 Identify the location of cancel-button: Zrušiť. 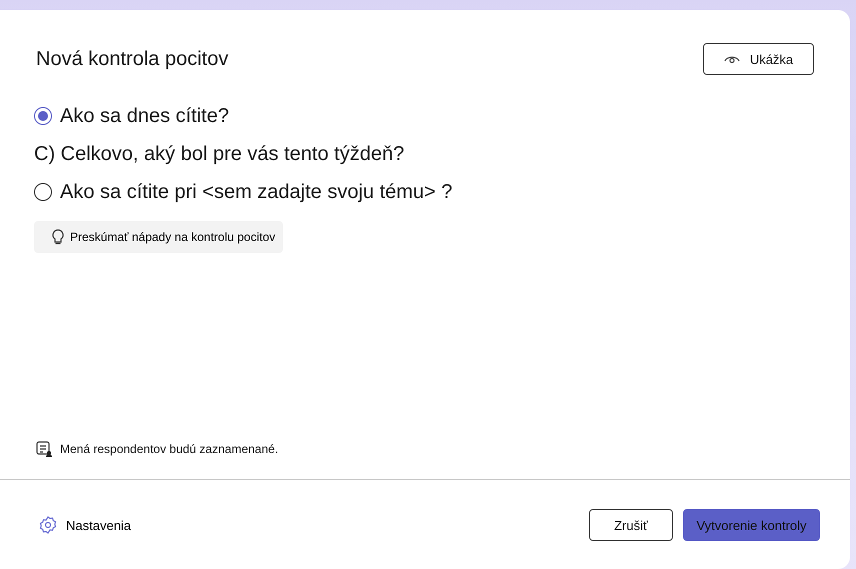
(631, 525).